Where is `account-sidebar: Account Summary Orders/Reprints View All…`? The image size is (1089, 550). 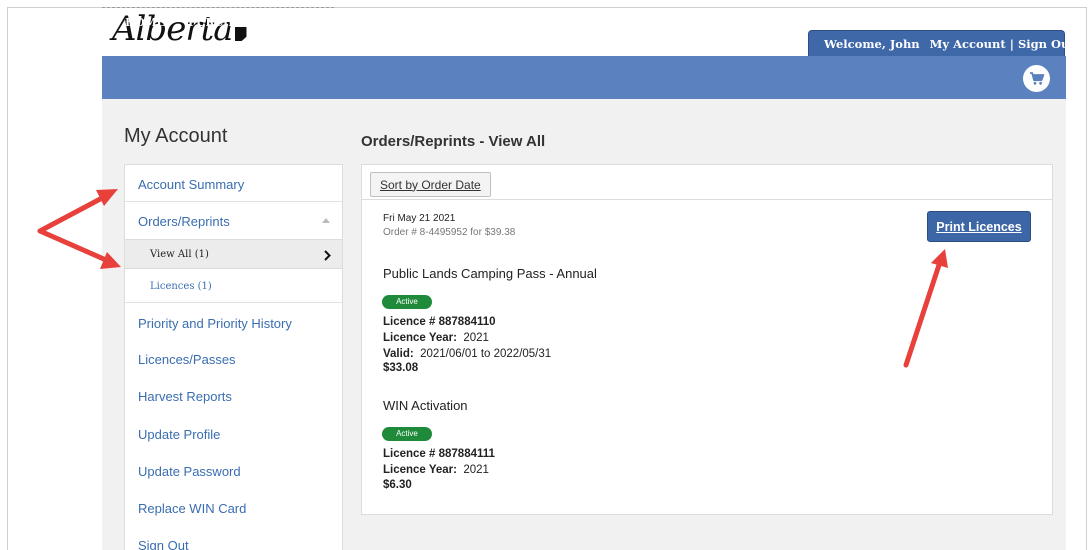
account-sidebar: Account Summary Orders/Reprints View All… is located at coordinates (233, 357).